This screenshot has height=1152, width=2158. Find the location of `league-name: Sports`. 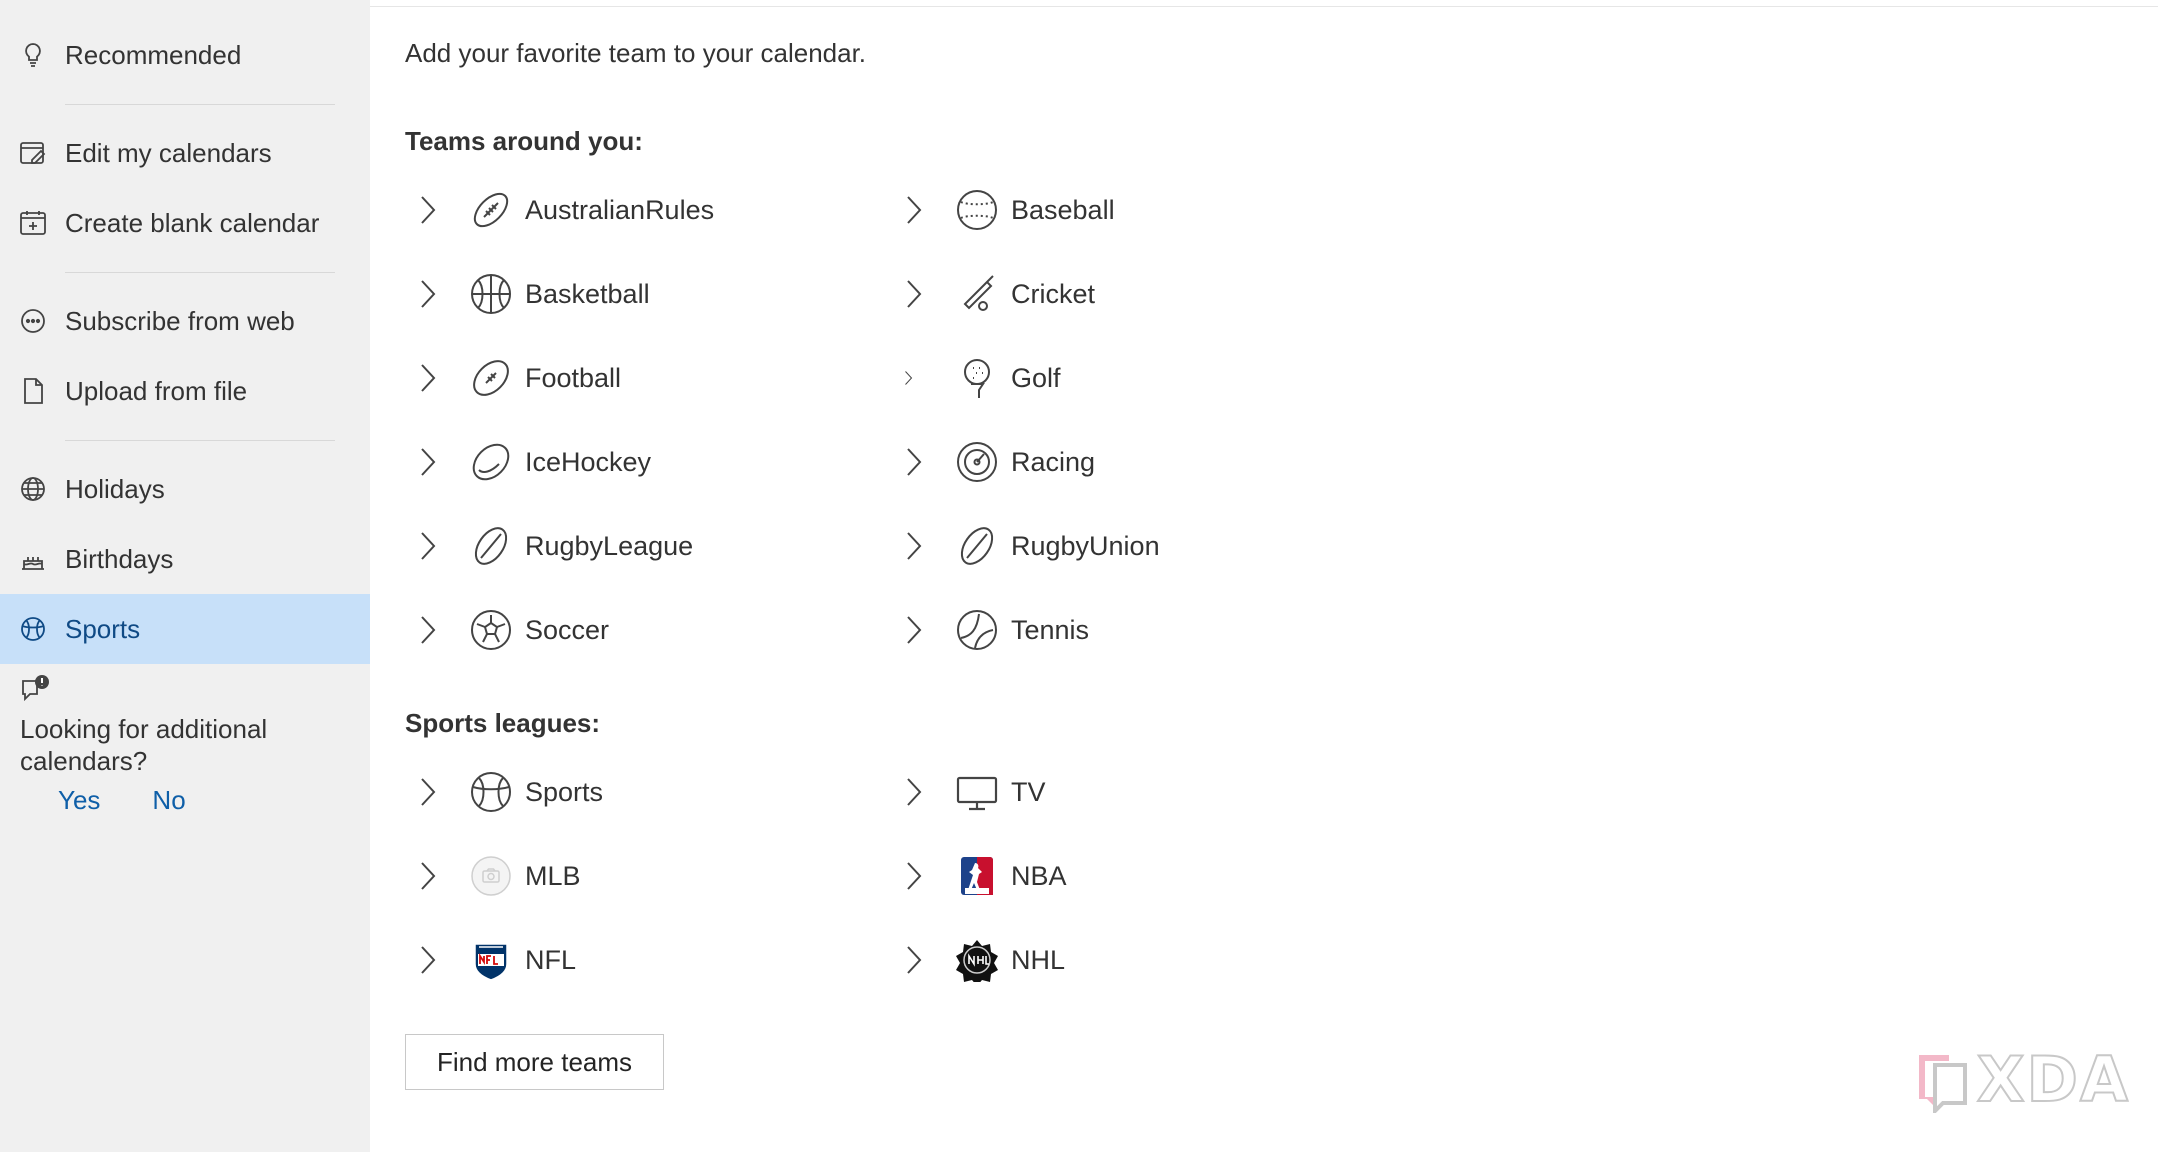

league-name: Sports is located at coordinates (564, 791).